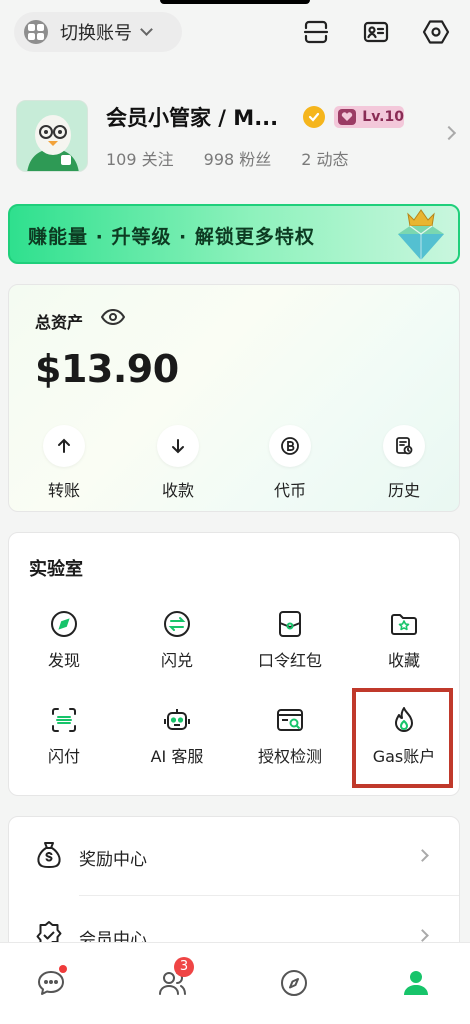 The height and width of the screenshot is (1024, 470). I want to click on level-badge: Lv.10, so click(369, 117).